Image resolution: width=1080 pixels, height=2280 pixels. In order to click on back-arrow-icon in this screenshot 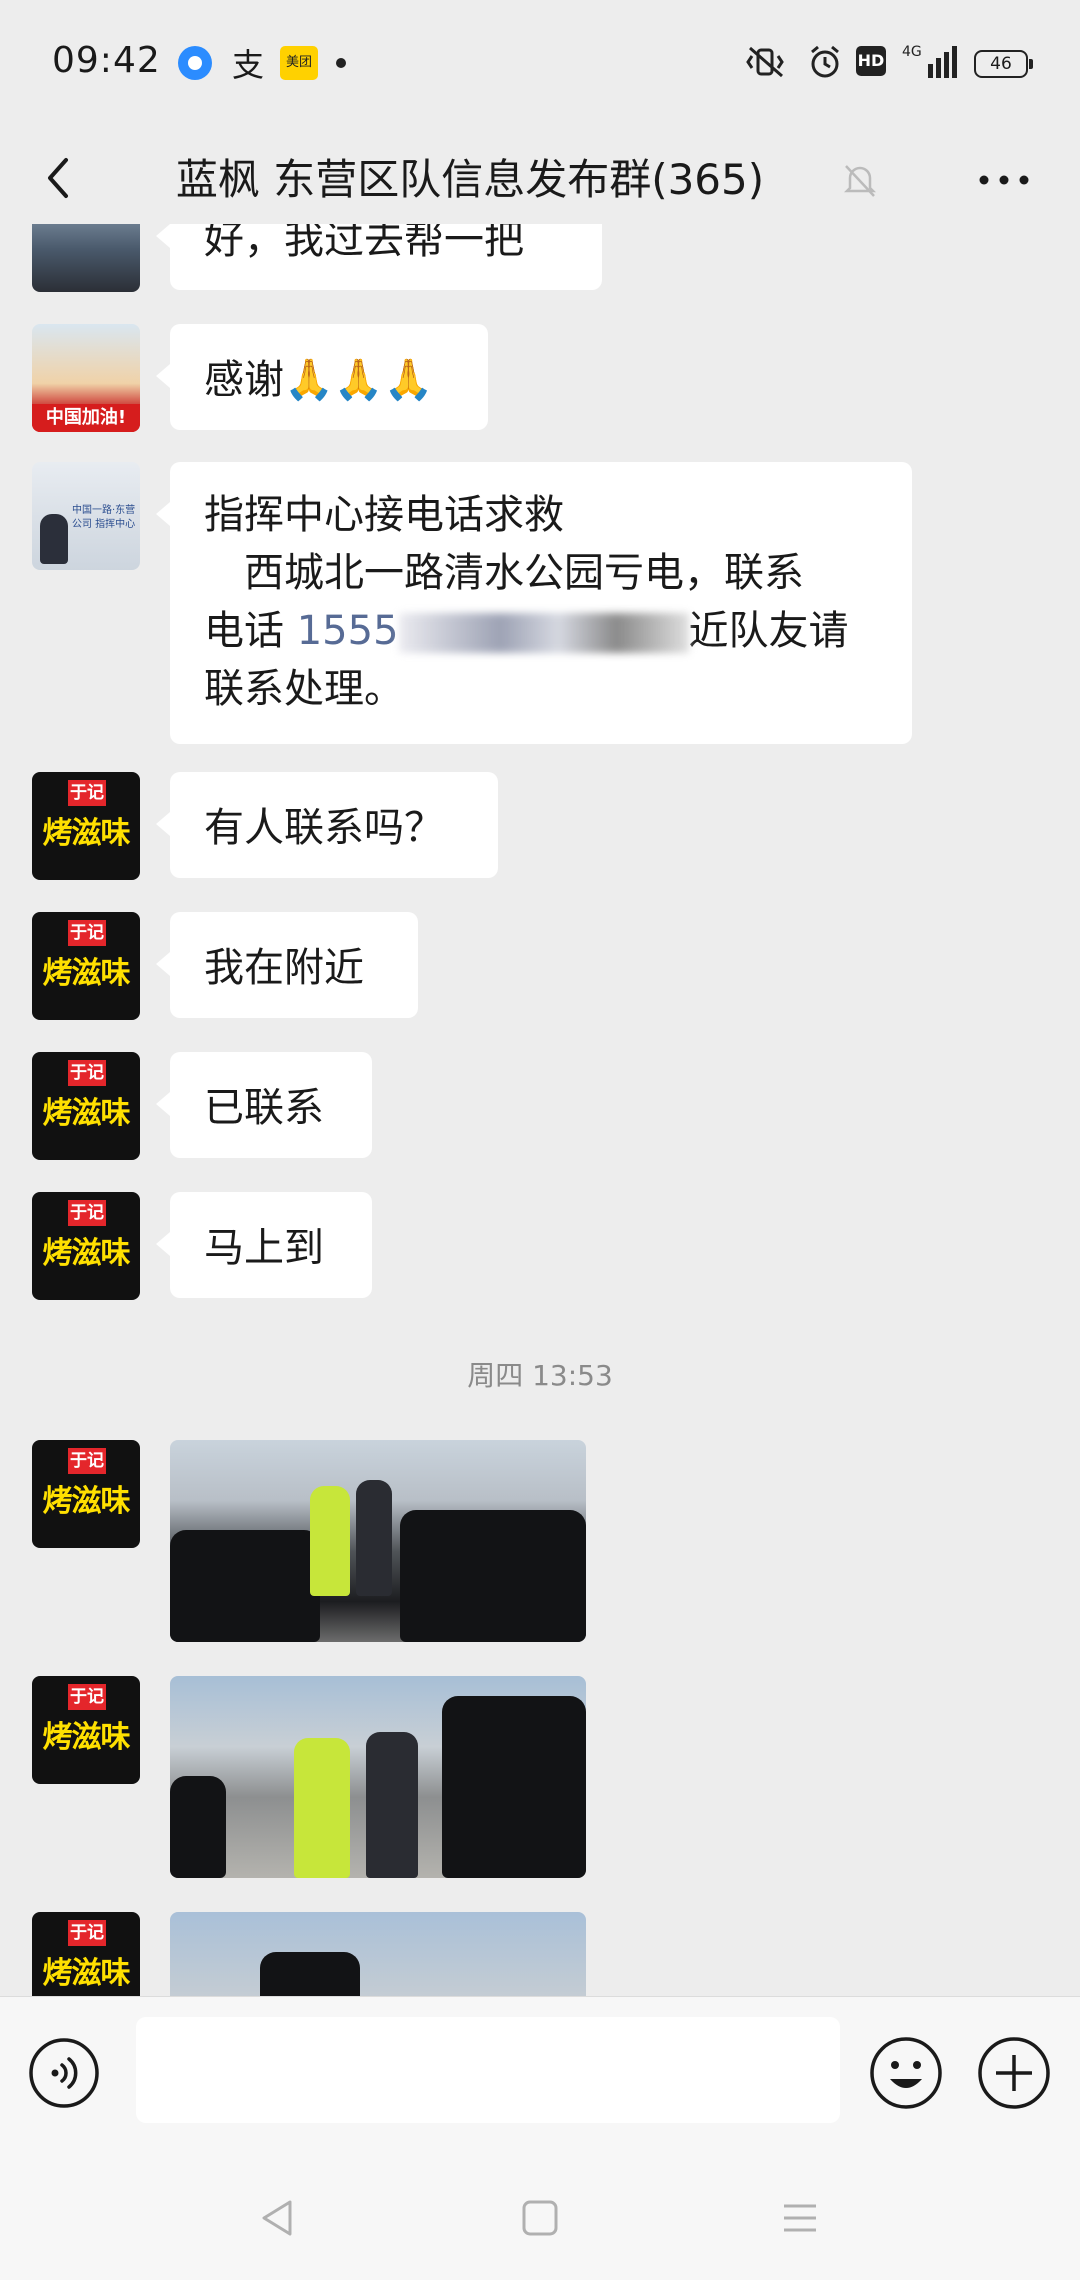, I will do `click(60, 178)`.